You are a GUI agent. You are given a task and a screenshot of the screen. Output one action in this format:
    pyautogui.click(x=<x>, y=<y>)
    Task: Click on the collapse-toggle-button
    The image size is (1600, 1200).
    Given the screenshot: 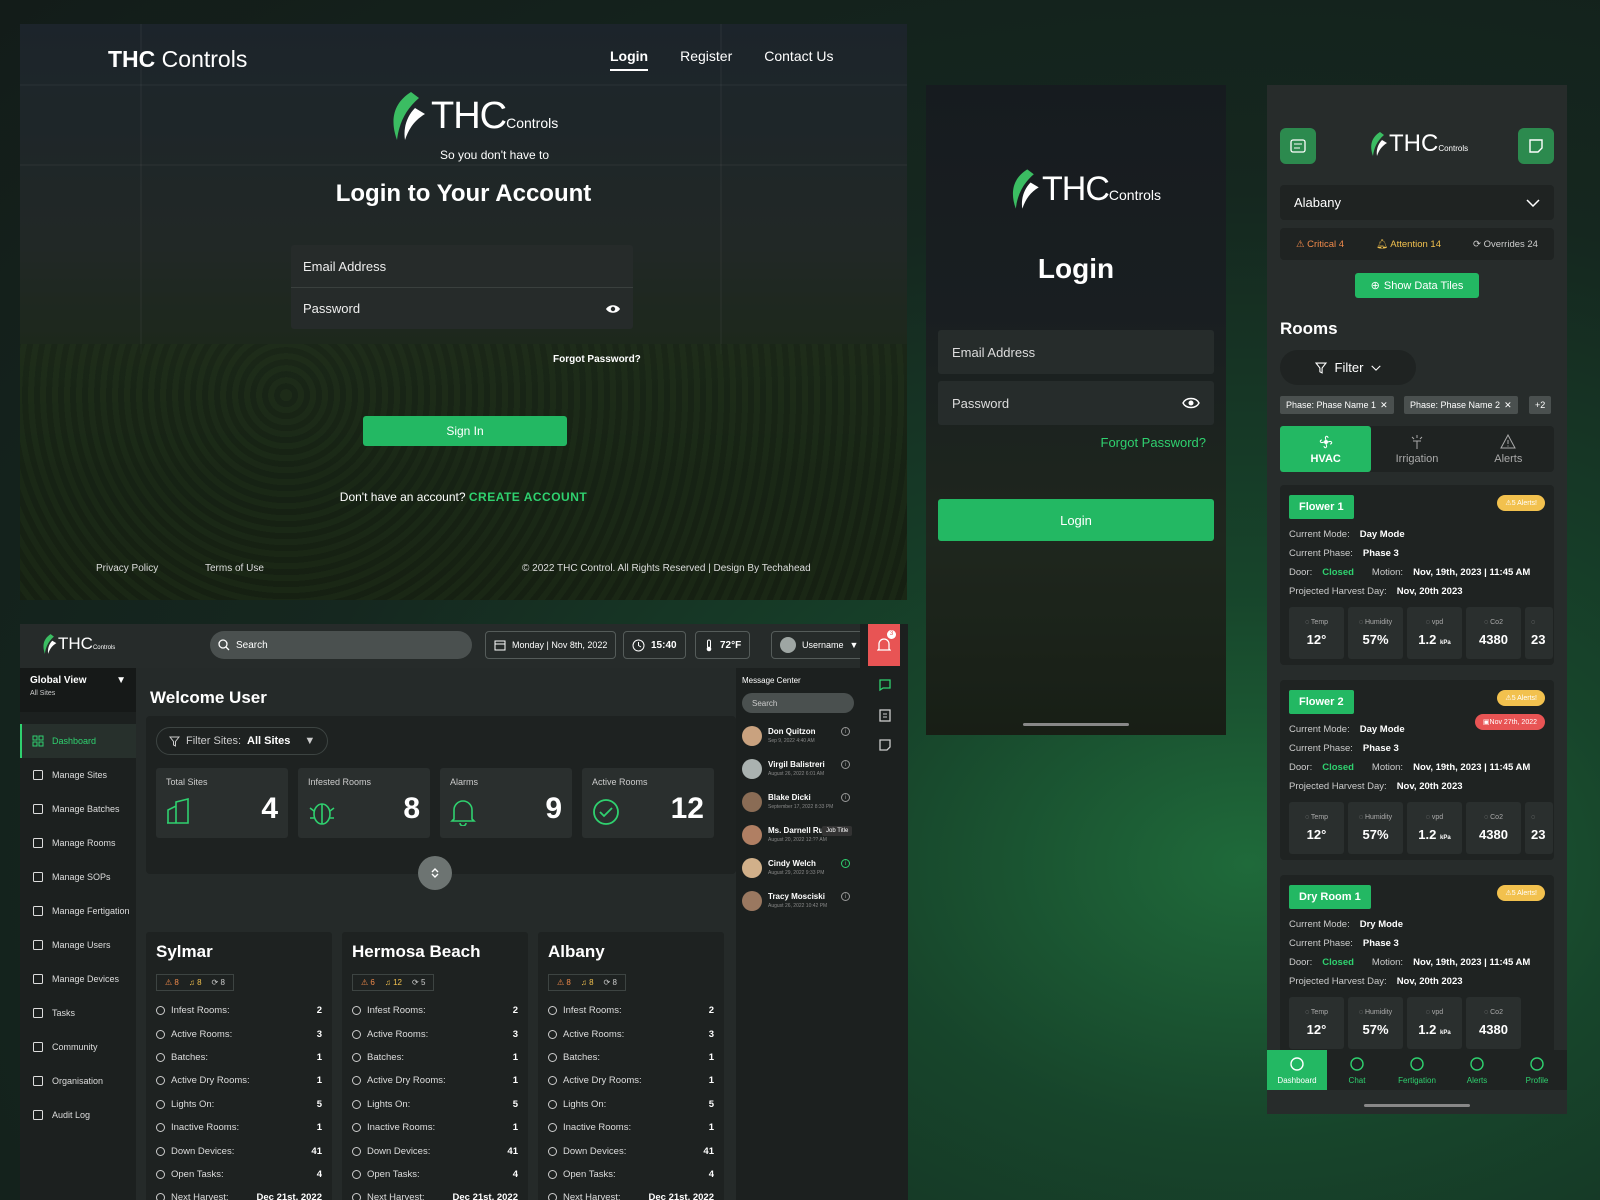 What is the action you would take?
    pyautogui.click(x=435, y=873)
    